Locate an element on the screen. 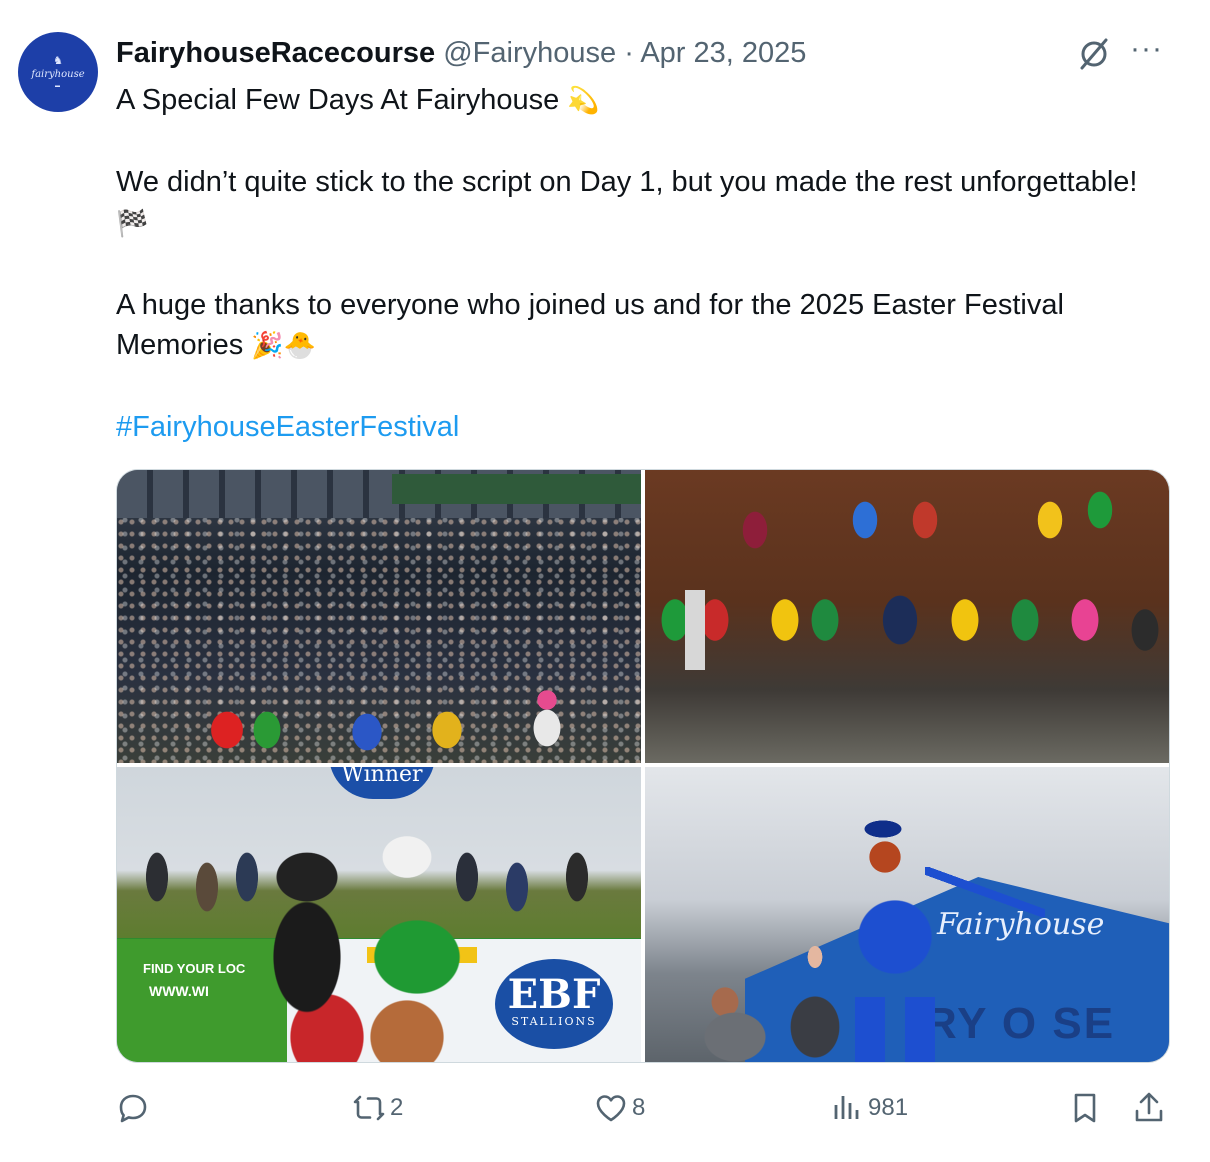 This screenshot has width=1210, height=1162. ebf-logo-subtext: STALLIONS is located at coordinates (554, 1021).